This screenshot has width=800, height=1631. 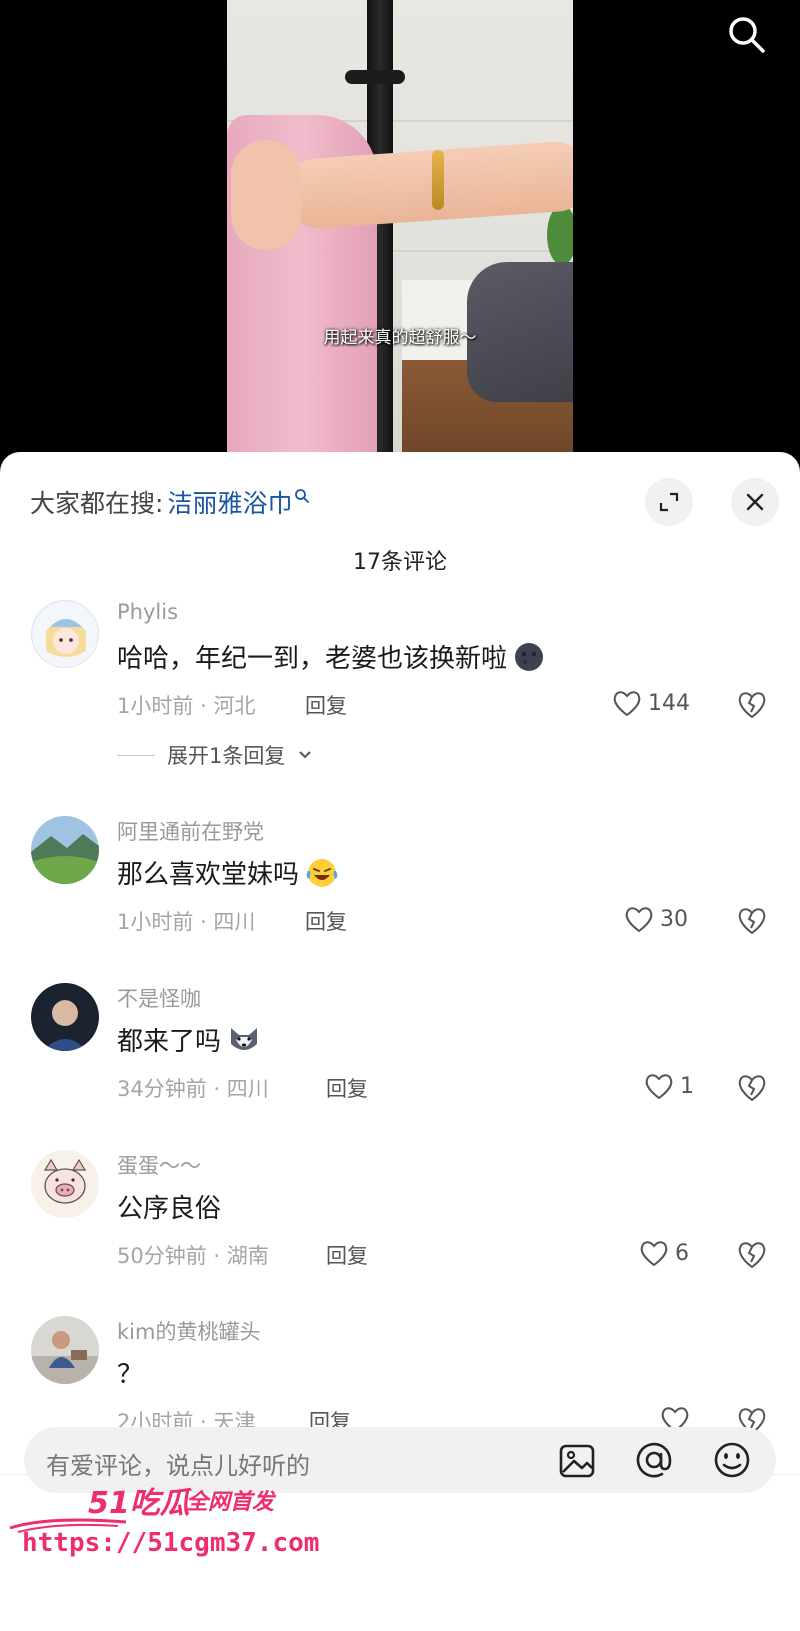 I want to click on close-icon, so click(x=755, y=502).